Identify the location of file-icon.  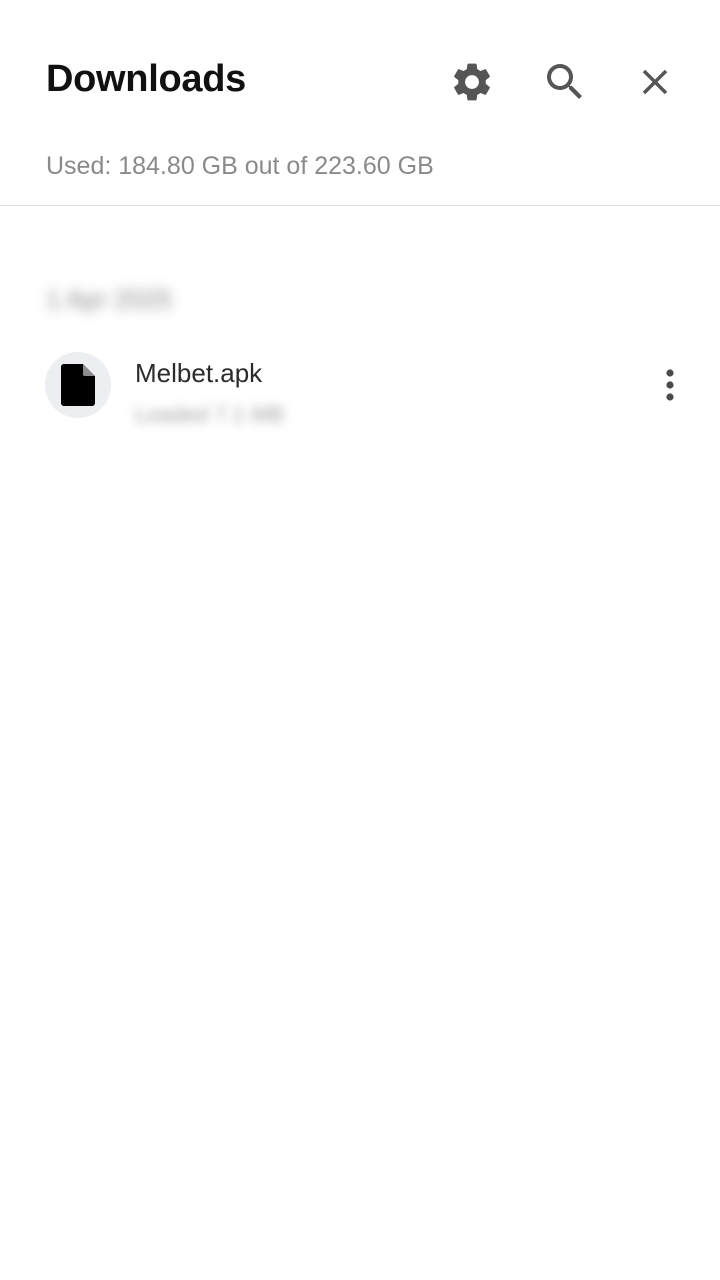
(78, 385).